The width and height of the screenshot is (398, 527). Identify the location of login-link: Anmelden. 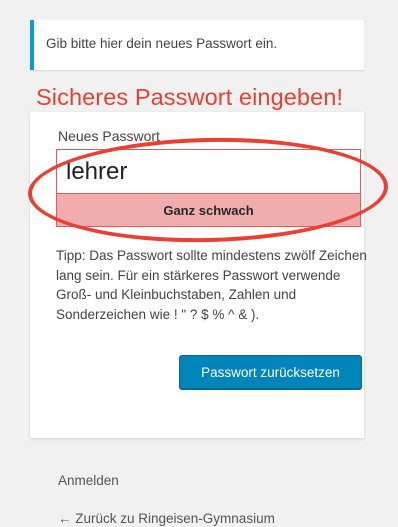
(88, 480).